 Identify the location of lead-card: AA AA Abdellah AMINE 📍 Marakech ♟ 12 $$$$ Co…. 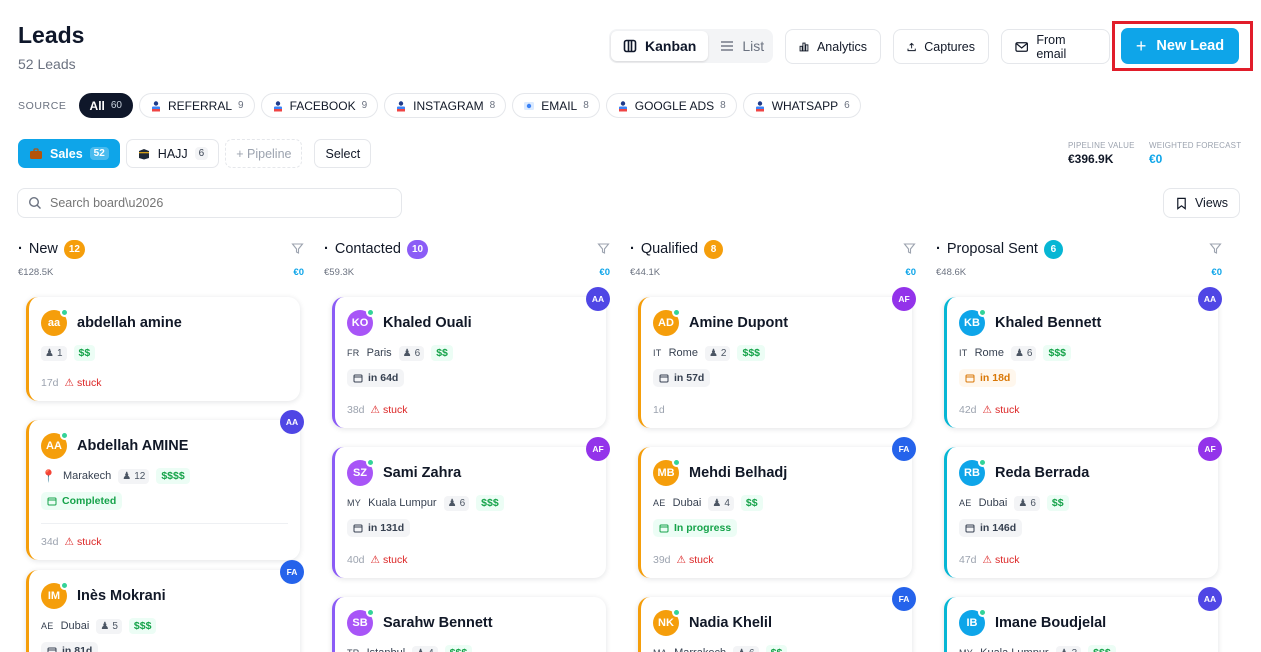
(165, 485).